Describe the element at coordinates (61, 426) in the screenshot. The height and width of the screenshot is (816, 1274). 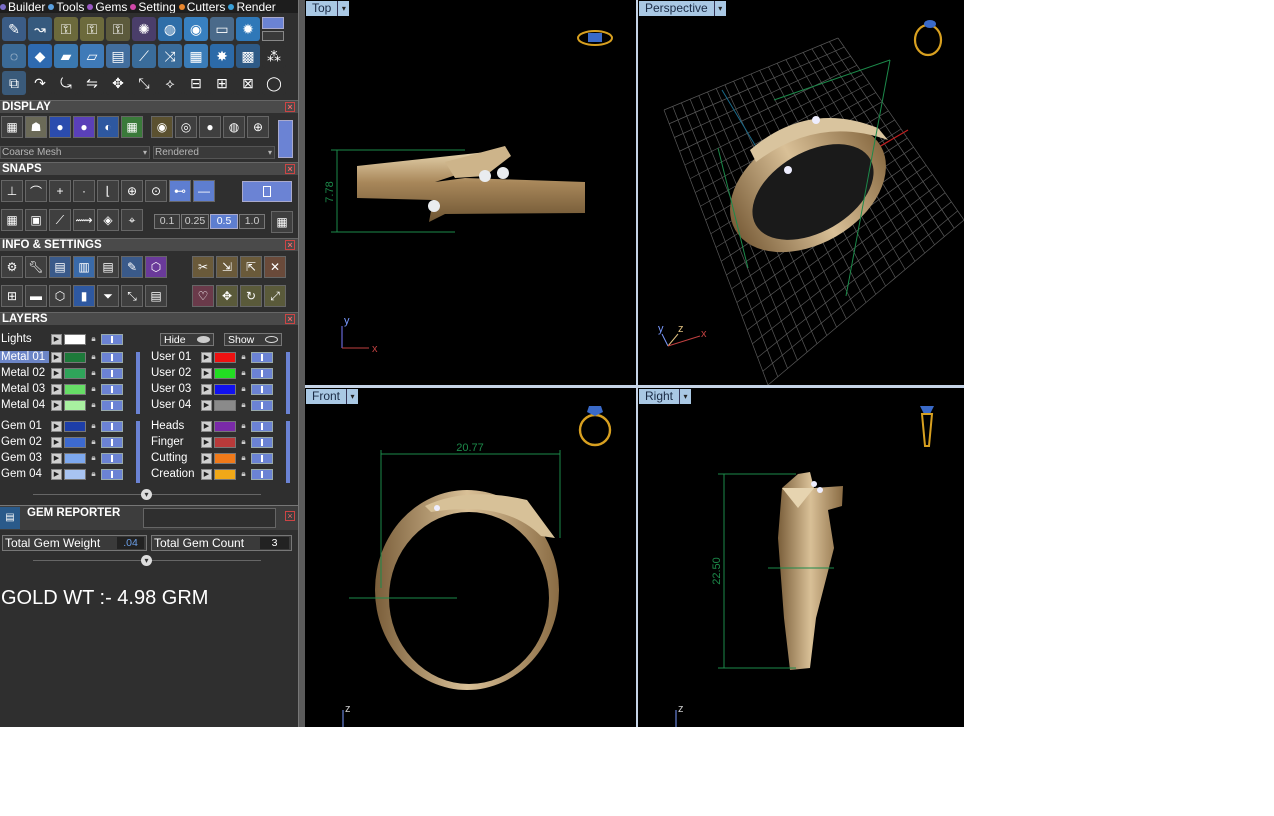
I see `layer-row-gem: Gem 01 ▶ 🔒︎` at that location.